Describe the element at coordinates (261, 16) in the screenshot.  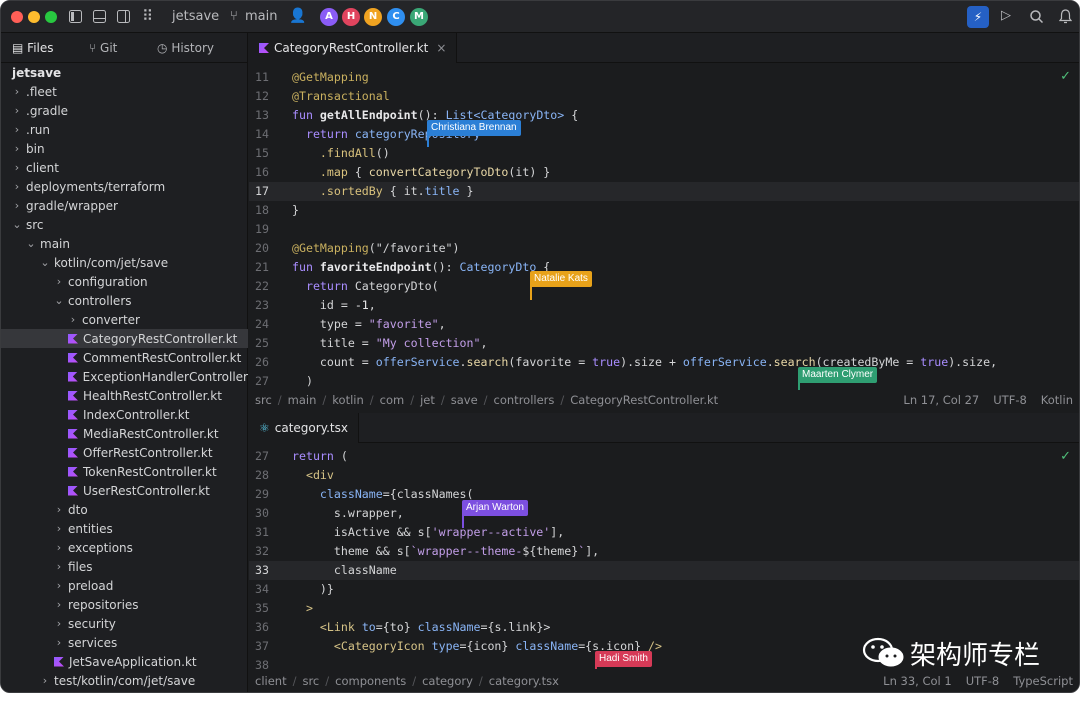
I see `branch-name: main` at that location.